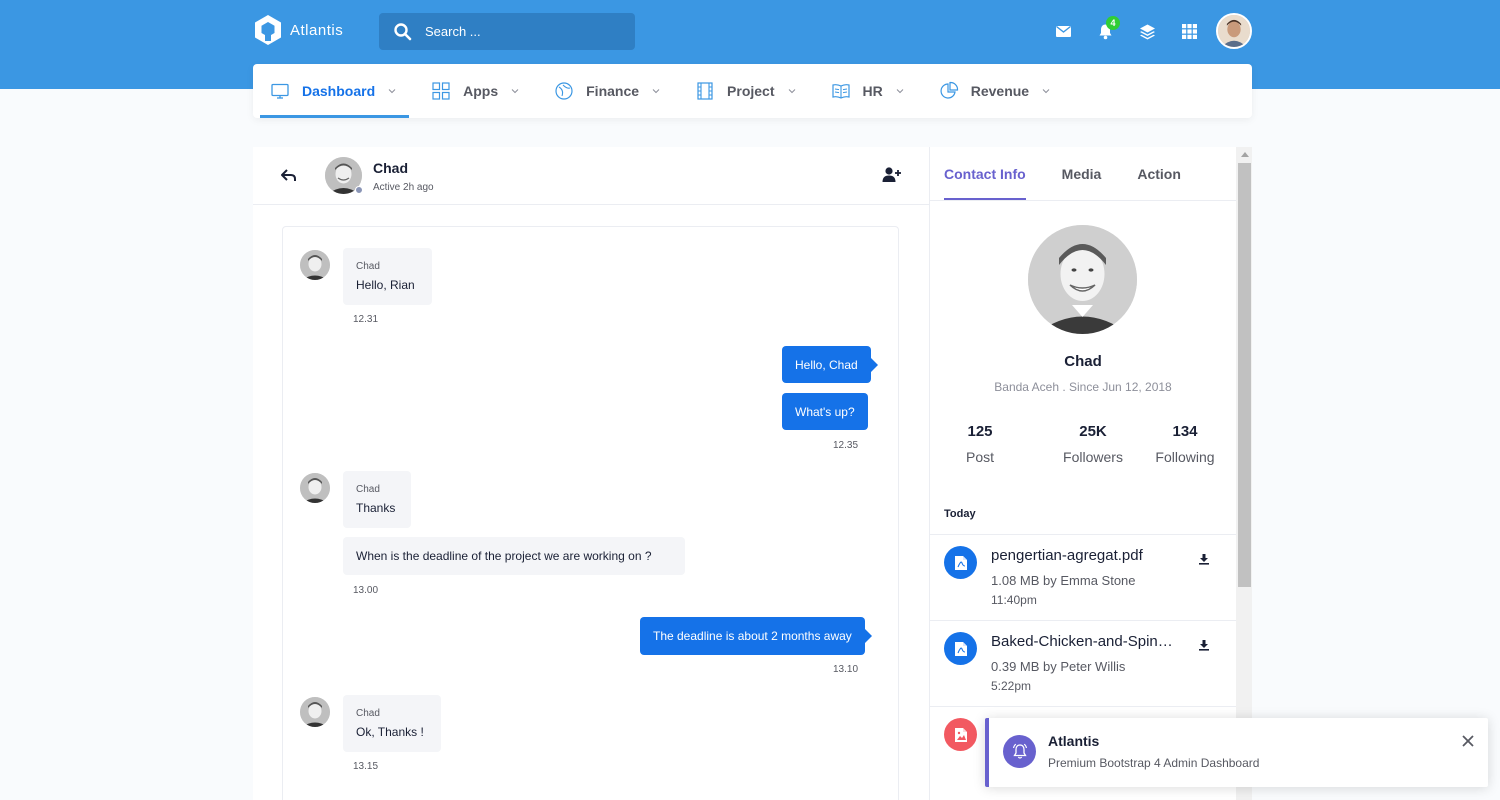  What do you see at coordinates (1159, 173) in the screenshot?
I see `tab-action: Action` at bounding box center [1159, 173].